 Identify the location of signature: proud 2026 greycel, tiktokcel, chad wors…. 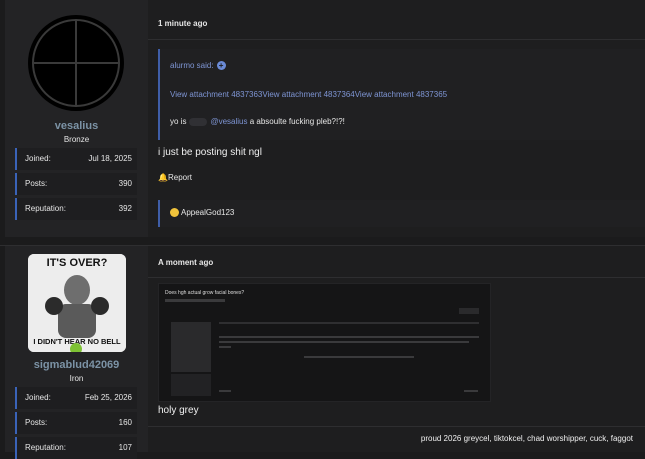
(526, 438).